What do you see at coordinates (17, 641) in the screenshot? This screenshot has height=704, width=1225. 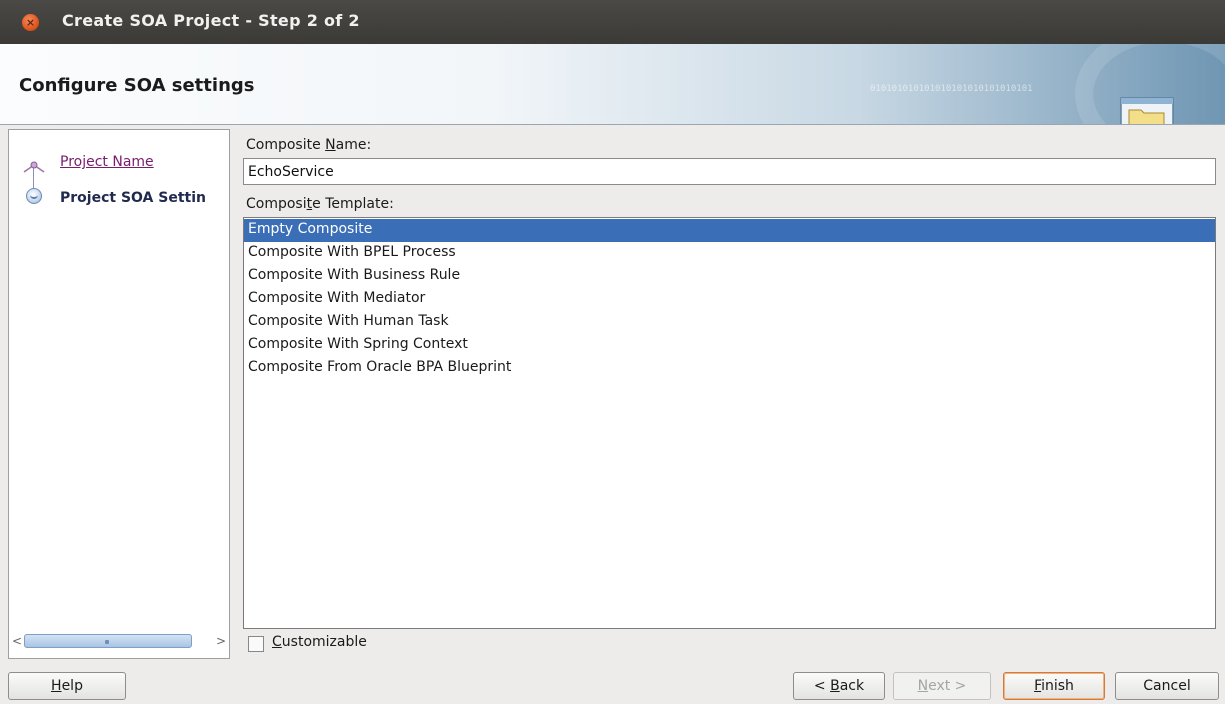 I see `scroll-left-arrow-icon: <` at bounding box center [17, 641].